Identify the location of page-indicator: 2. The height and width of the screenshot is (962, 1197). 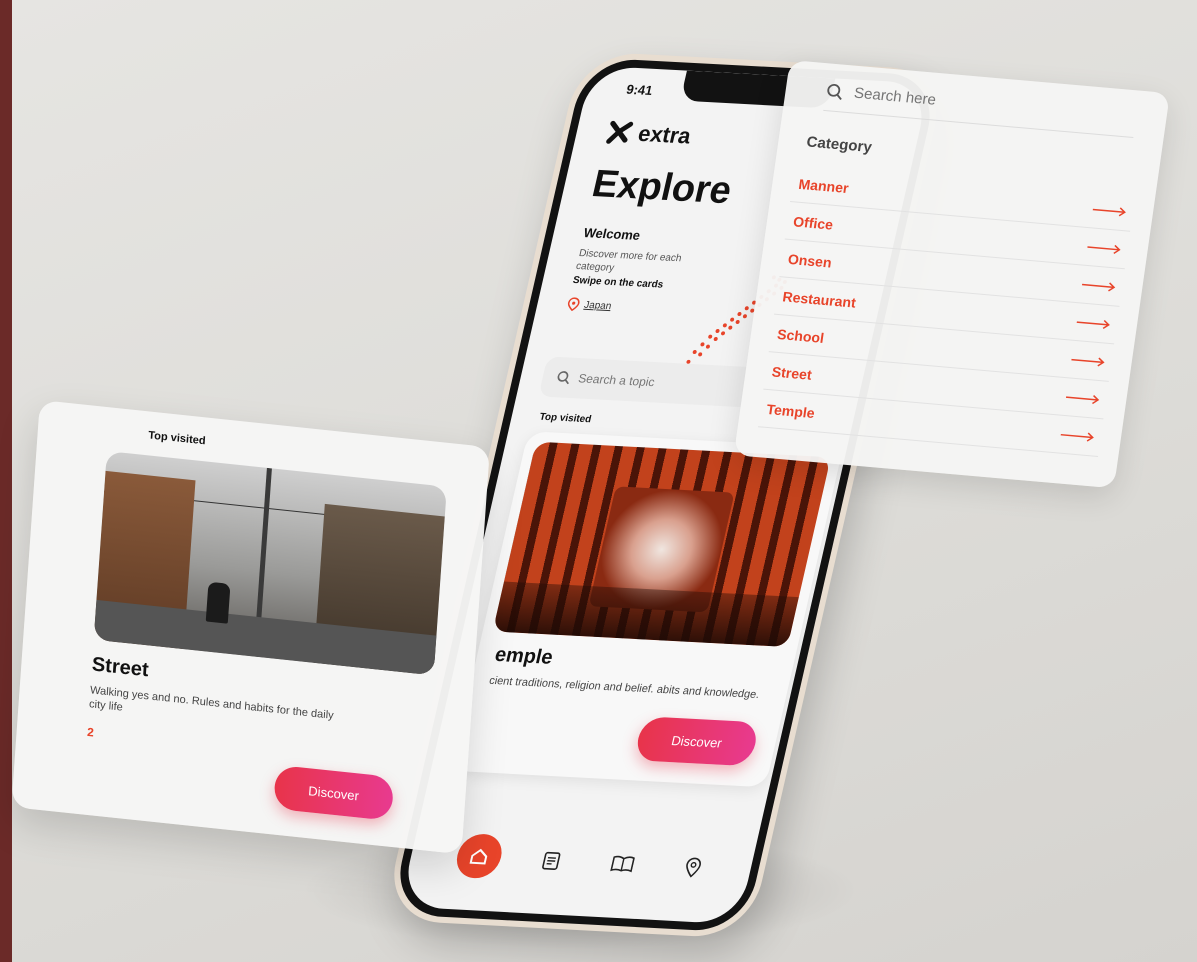
(90, 732).